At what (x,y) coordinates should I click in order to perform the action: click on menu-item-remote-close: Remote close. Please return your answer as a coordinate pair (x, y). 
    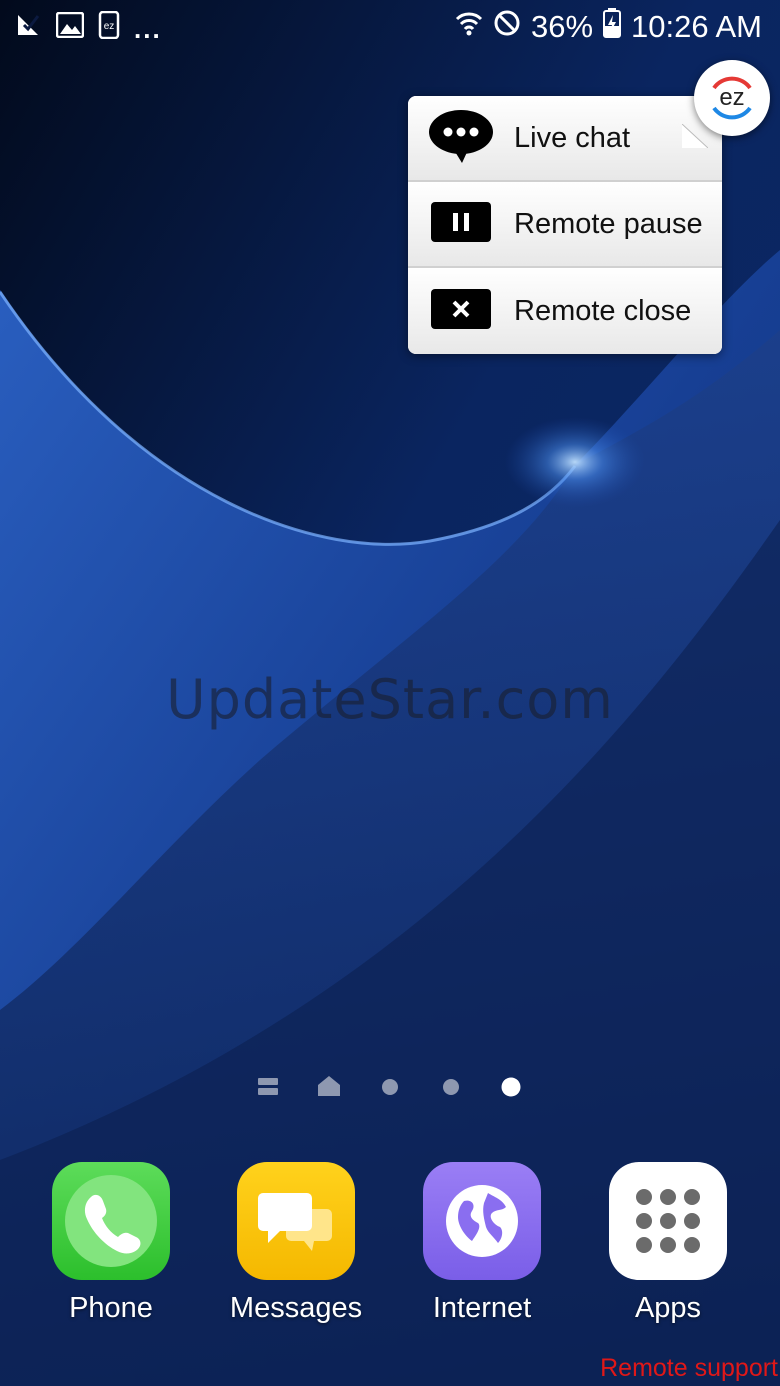
    Looking at the image, I should click on (565, 311).